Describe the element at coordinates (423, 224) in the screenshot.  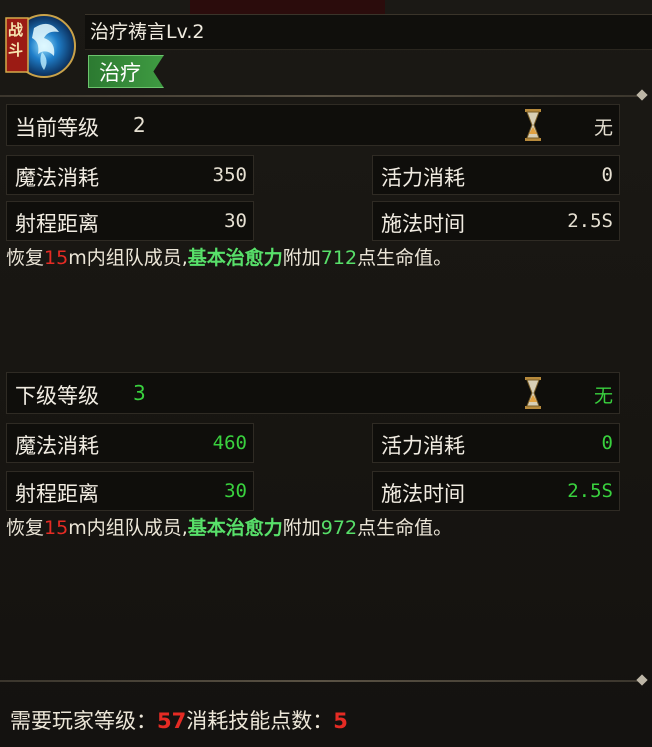
I see `current-cast-label: 施法时间` at that location.